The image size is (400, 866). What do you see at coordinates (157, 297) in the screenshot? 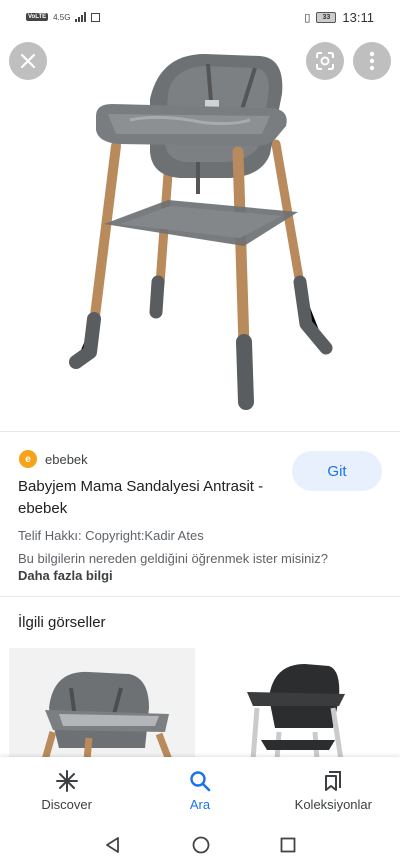
I see `chair-foot-back-left` at bounding box center [157, 297].